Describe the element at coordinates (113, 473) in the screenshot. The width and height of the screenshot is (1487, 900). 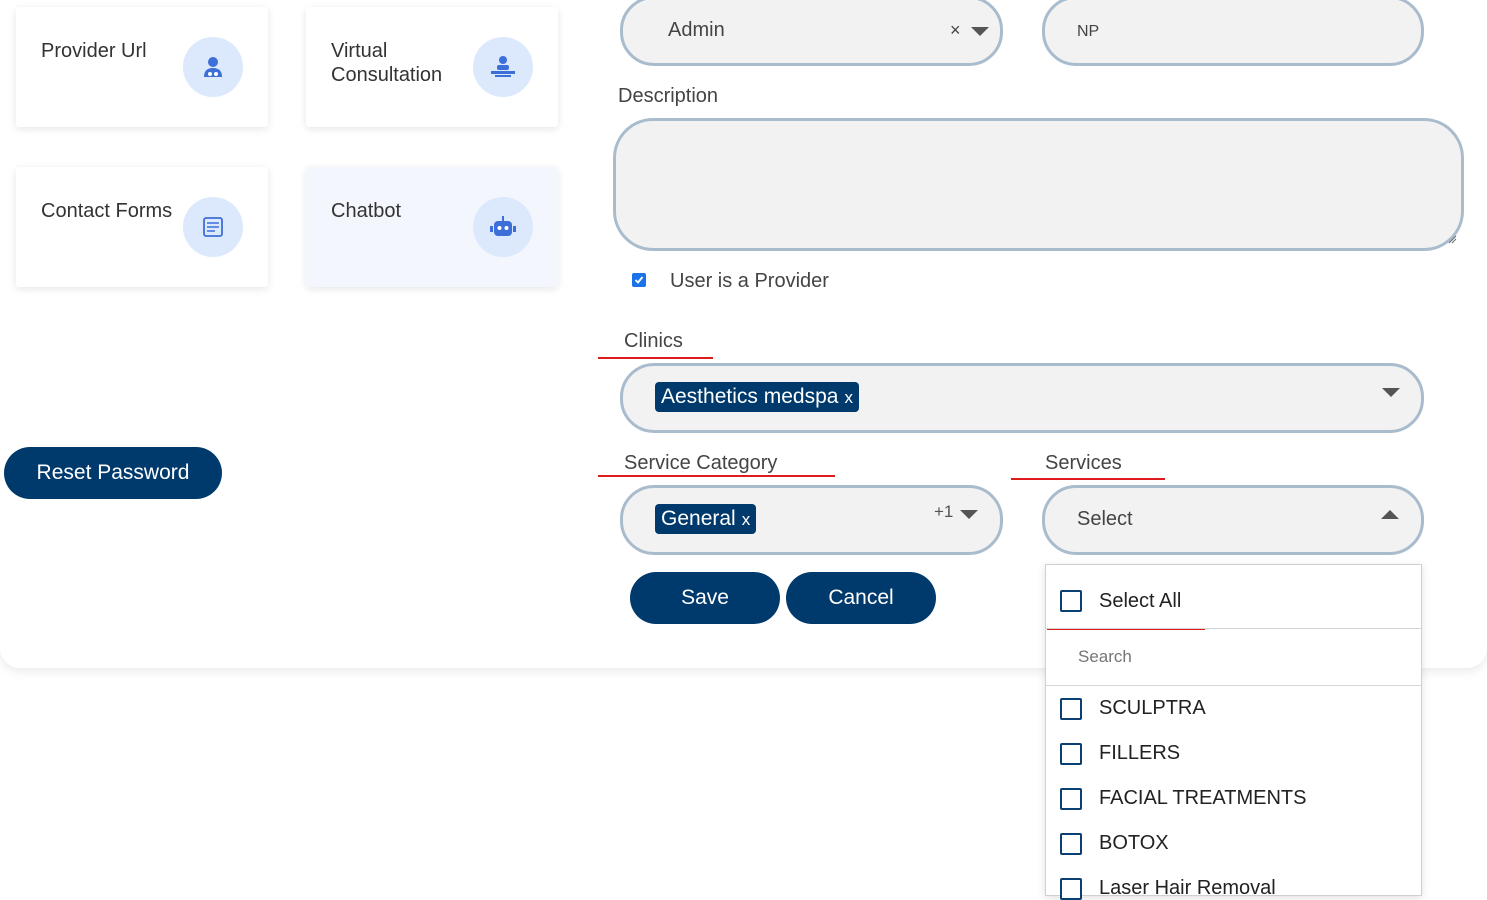
I see `reset-password-button: Reset Password` at that location.